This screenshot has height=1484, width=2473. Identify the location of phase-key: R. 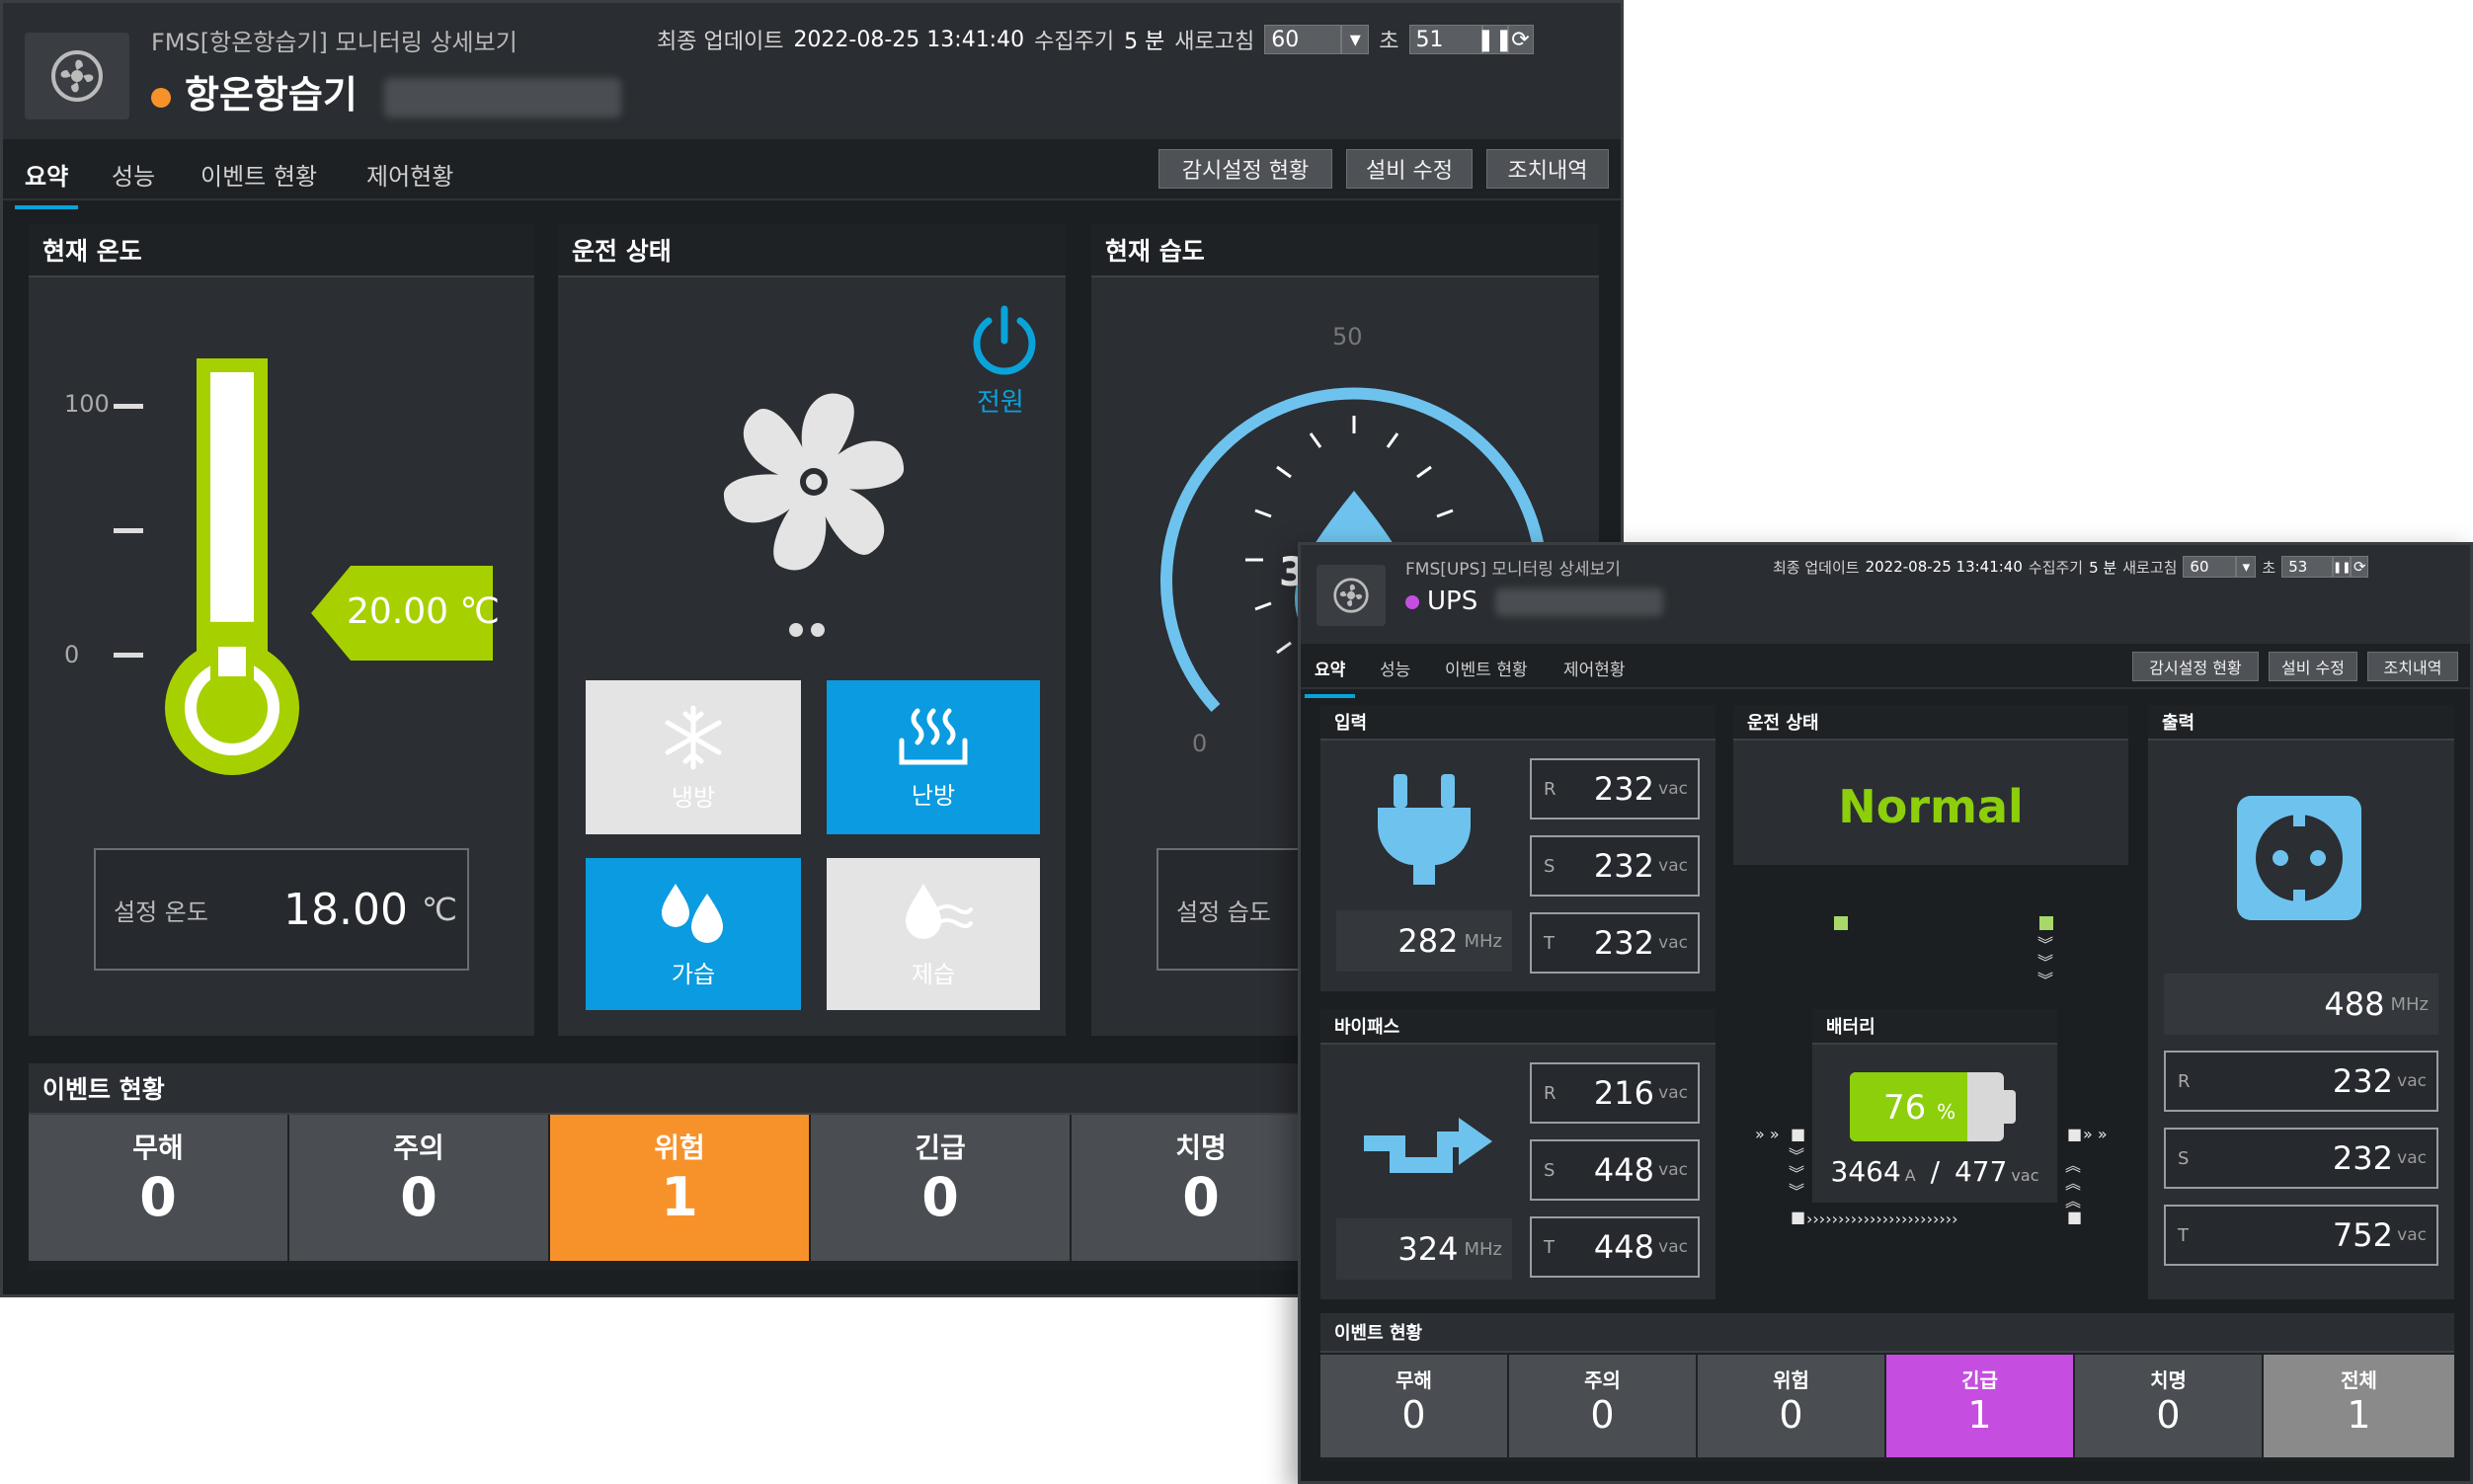
(1550, 789).